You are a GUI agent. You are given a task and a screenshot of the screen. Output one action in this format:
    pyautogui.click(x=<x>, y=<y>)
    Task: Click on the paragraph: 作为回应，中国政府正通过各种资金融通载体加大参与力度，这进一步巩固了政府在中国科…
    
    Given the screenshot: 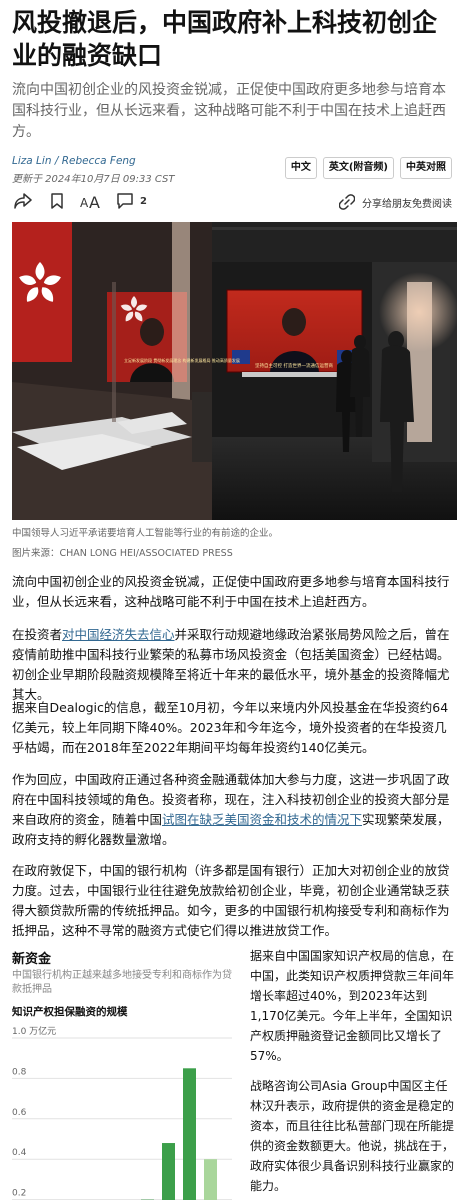 What is the action you would take?
    pyautogui.click(x=232, y=810)
    